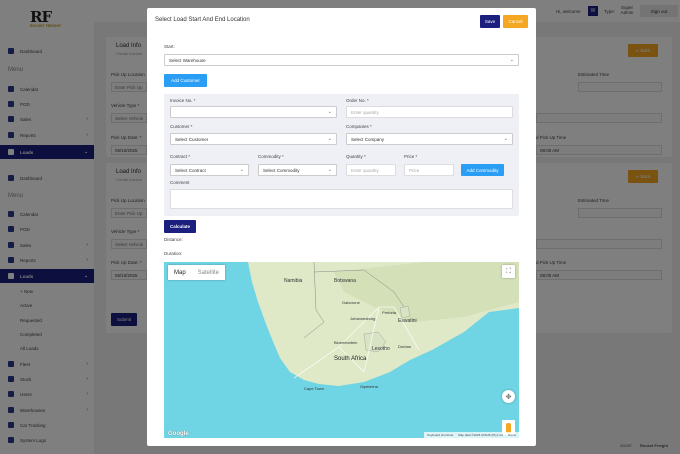 The width and height of the screenshot is (680, 454). Describe the element at coordinates (180, 182) in the screenshot. I see `comment-label: Comment` at that location.